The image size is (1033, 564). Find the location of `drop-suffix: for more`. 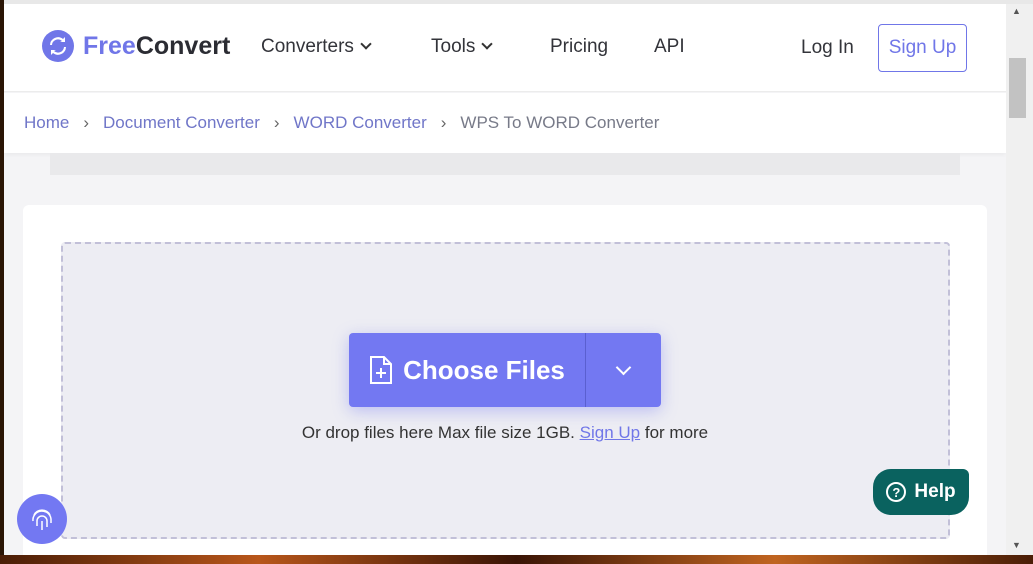

drop-suffix: for more is located at coordinates (676, 432).